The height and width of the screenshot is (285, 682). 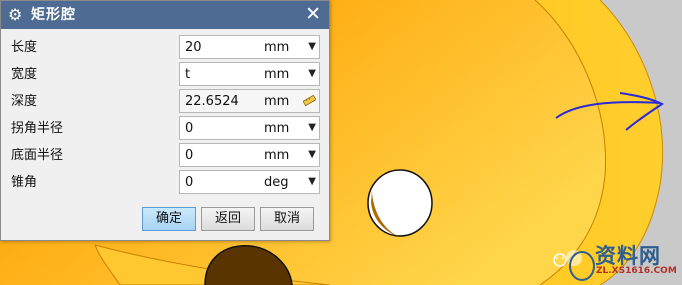 What do you see at coordinates (276, 47) in the screenshot?
I see `length-unit: mm` at bounding box center [276, 47].